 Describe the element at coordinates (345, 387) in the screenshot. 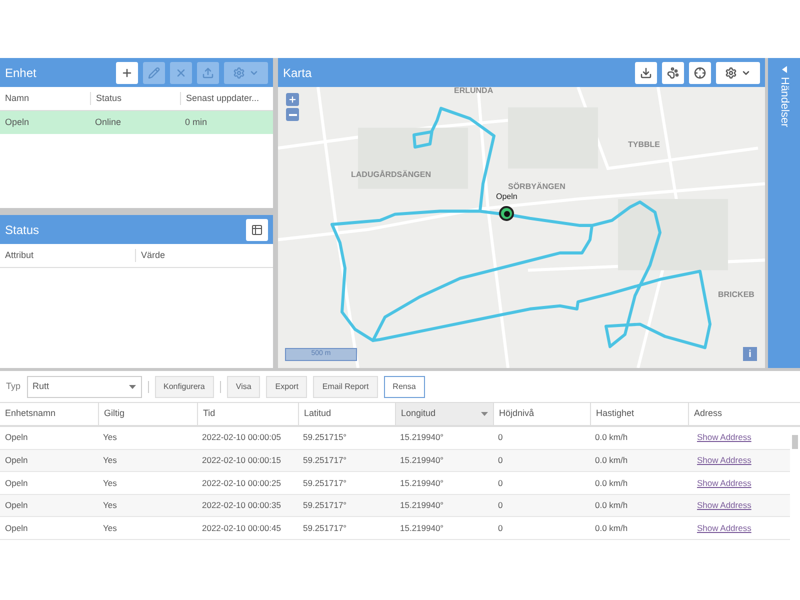

I see `report-button: Email Report` at that location.